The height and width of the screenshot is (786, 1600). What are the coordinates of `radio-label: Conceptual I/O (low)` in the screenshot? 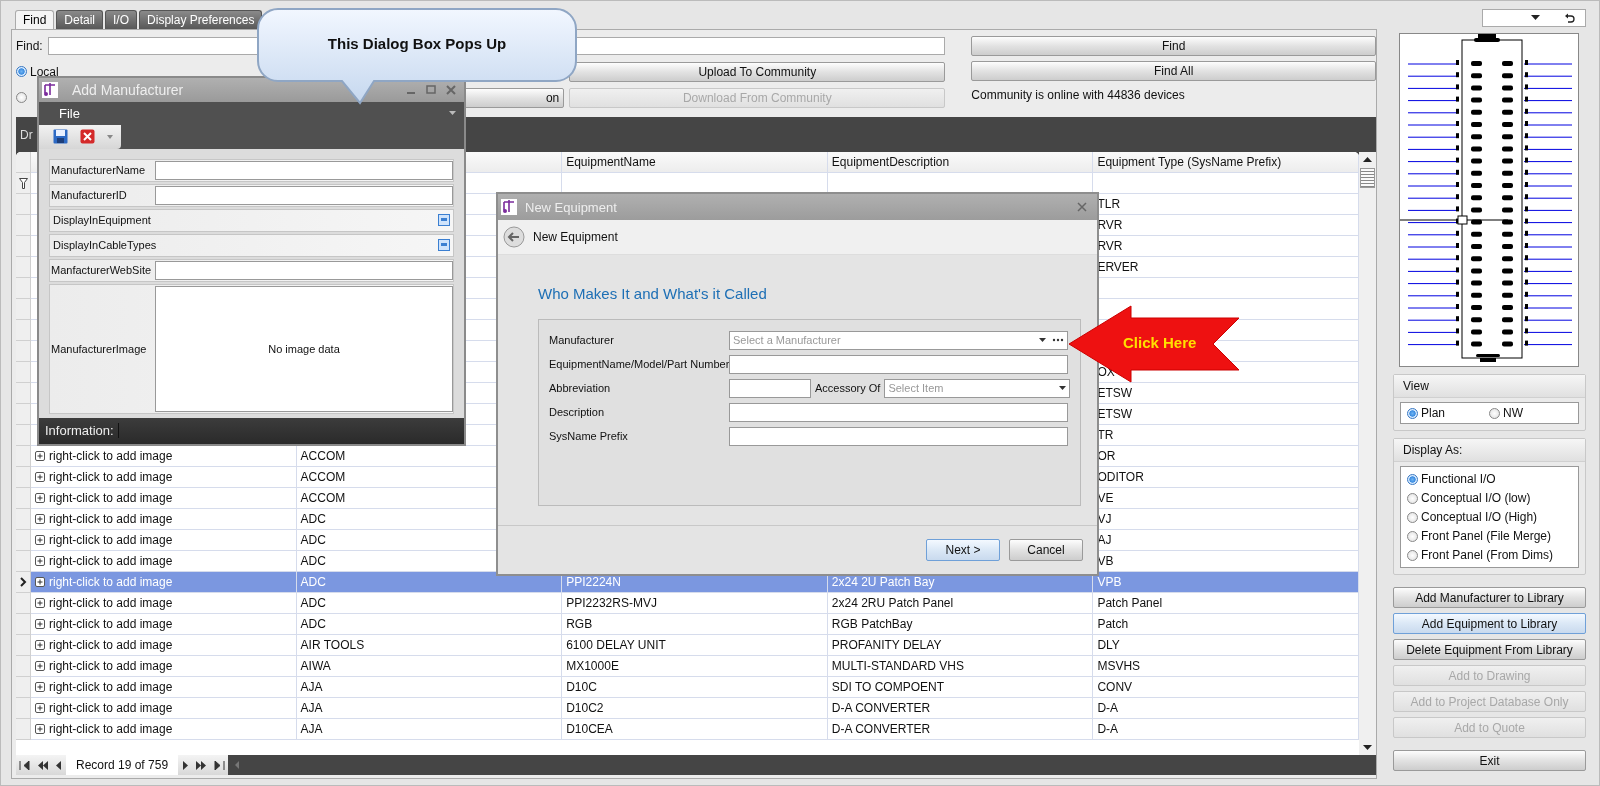 It's located at (1476, 498).